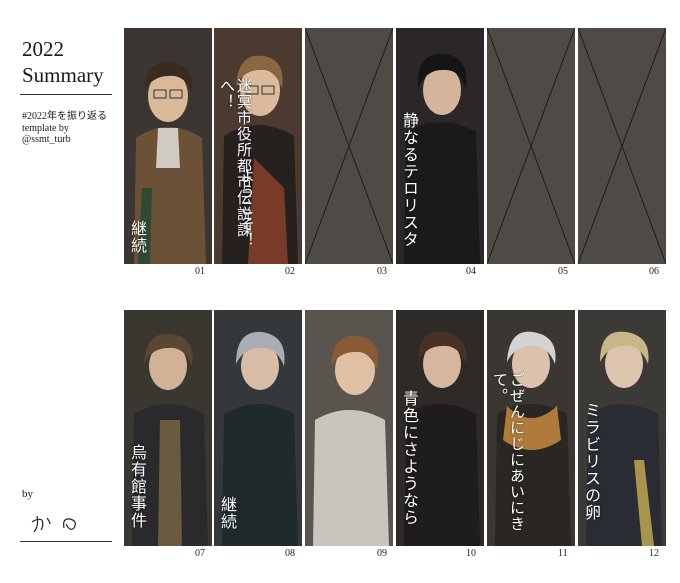 The width and height of the screenshot is (680, 583). What do you see at coordinates (46, 139) in the screenshot?
I see `template-credit-line2: @ssmt_turb` at bounding box center [46, 139].